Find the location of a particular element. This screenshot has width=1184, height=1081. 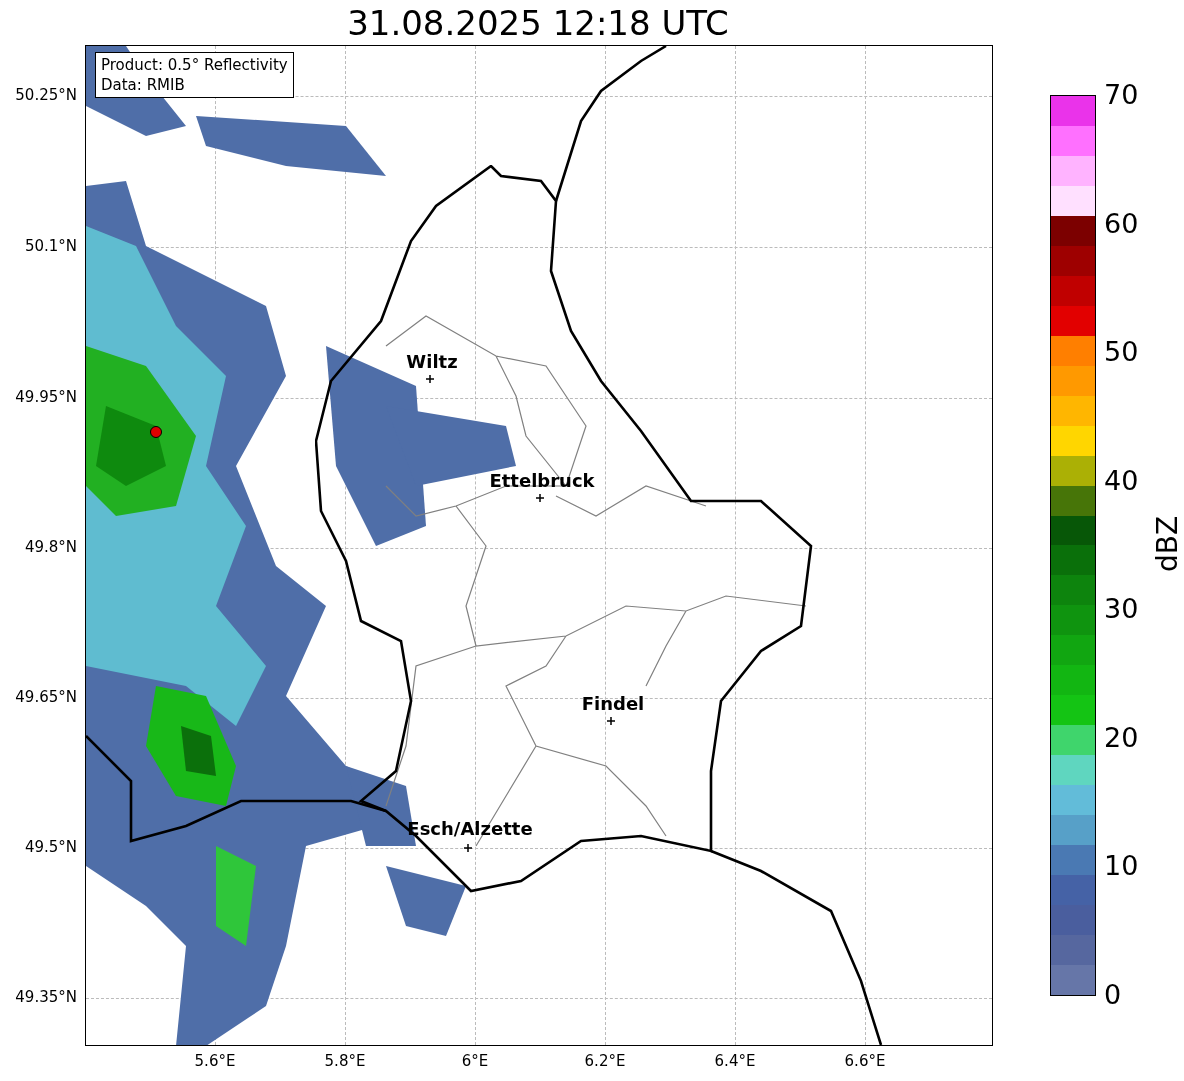

scale-unit-label: dBZ is located at coordinates (1168, 544).